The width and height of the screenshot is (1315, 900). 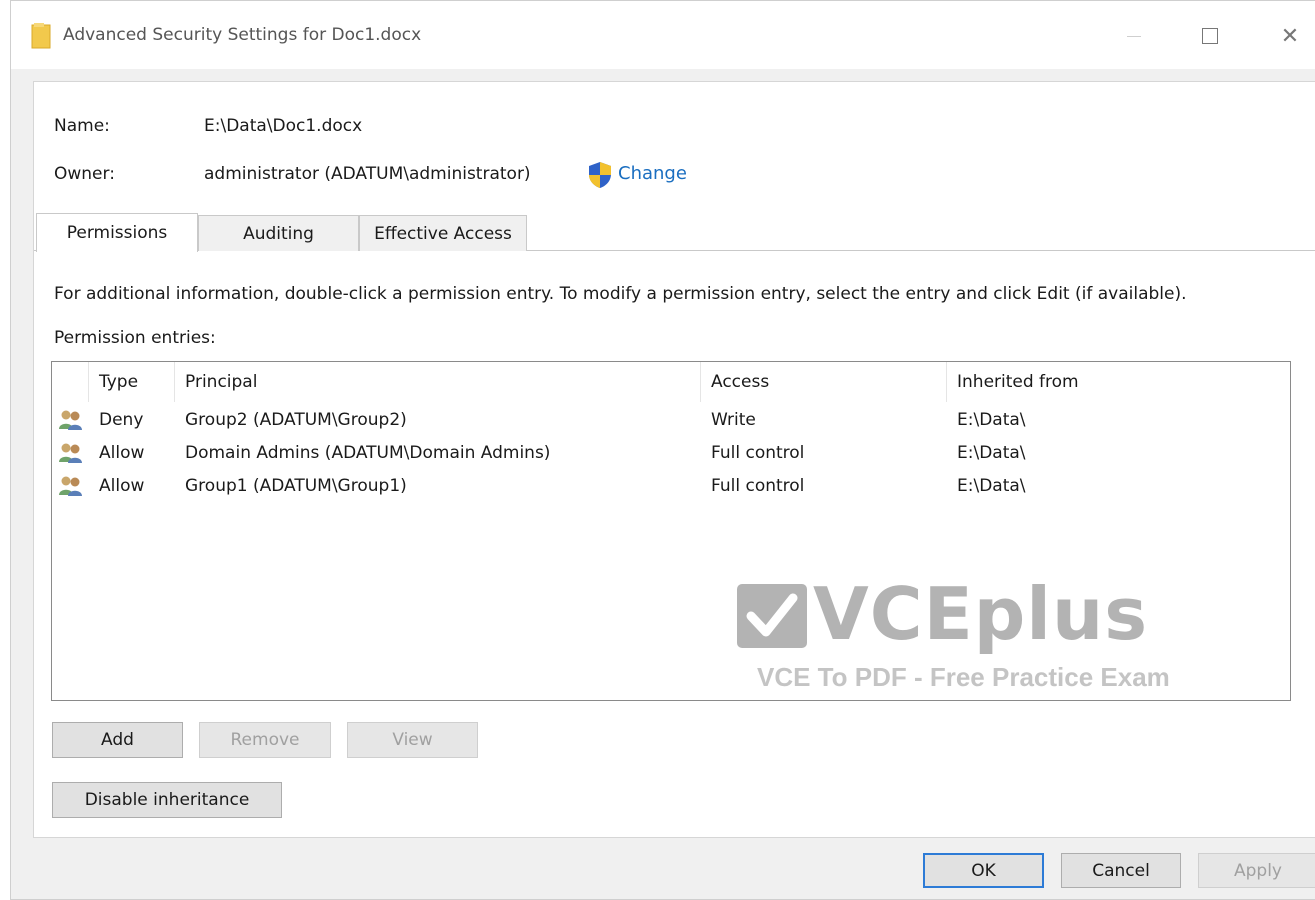 I want to click on disable-inheritance-button: Disable inheritance, so click(x=167, y=800).